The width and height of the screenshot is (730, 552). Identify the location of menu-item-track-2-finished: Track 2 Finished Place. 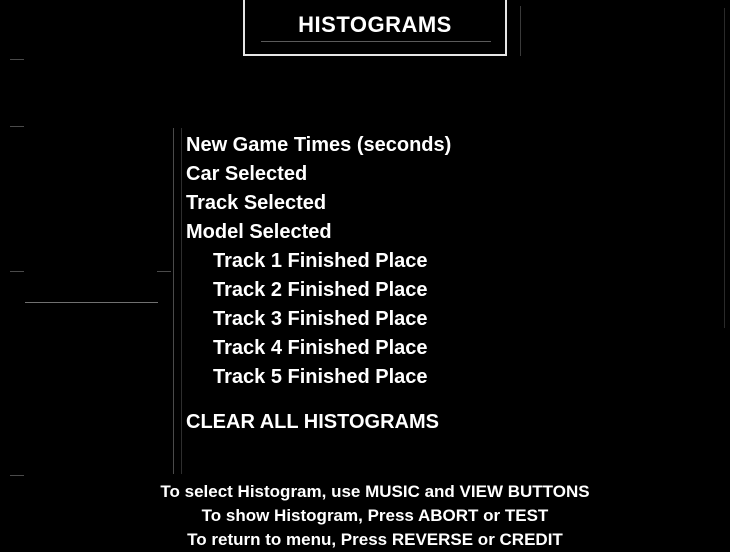
(318, 290).